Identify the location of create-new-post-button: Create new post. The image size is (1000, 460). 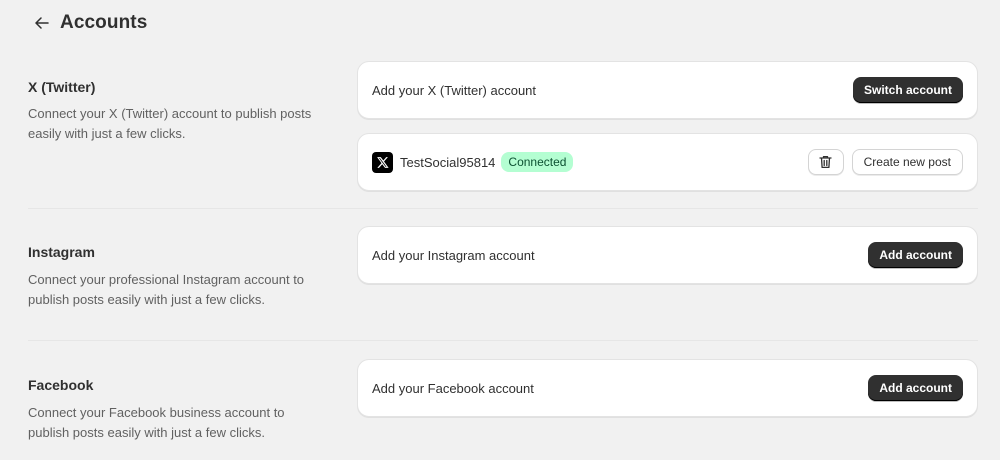
(907, 162).